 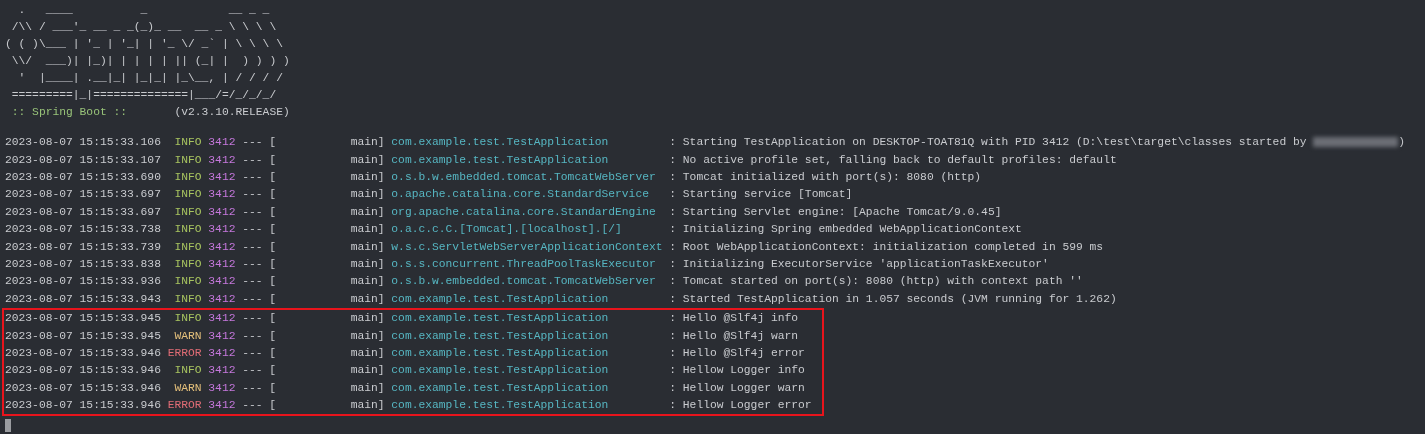 I want to click on ascii-art-logo: . ____ _ __ _ _ /\\ / ___'_ __ _ _(_)_ __ __ _ \ \ \ \ ( ( )\___ | '_ | '_| | '_ \/ _` | \ \ \ \ \\/ ___)| |_)| | | | | || (_| | ) ) ) ) ' |____| .__|_| |_|_| |_\__, | / / / / =========|_|==============|___/=/_/_/_/, so click(x=148, y=53).